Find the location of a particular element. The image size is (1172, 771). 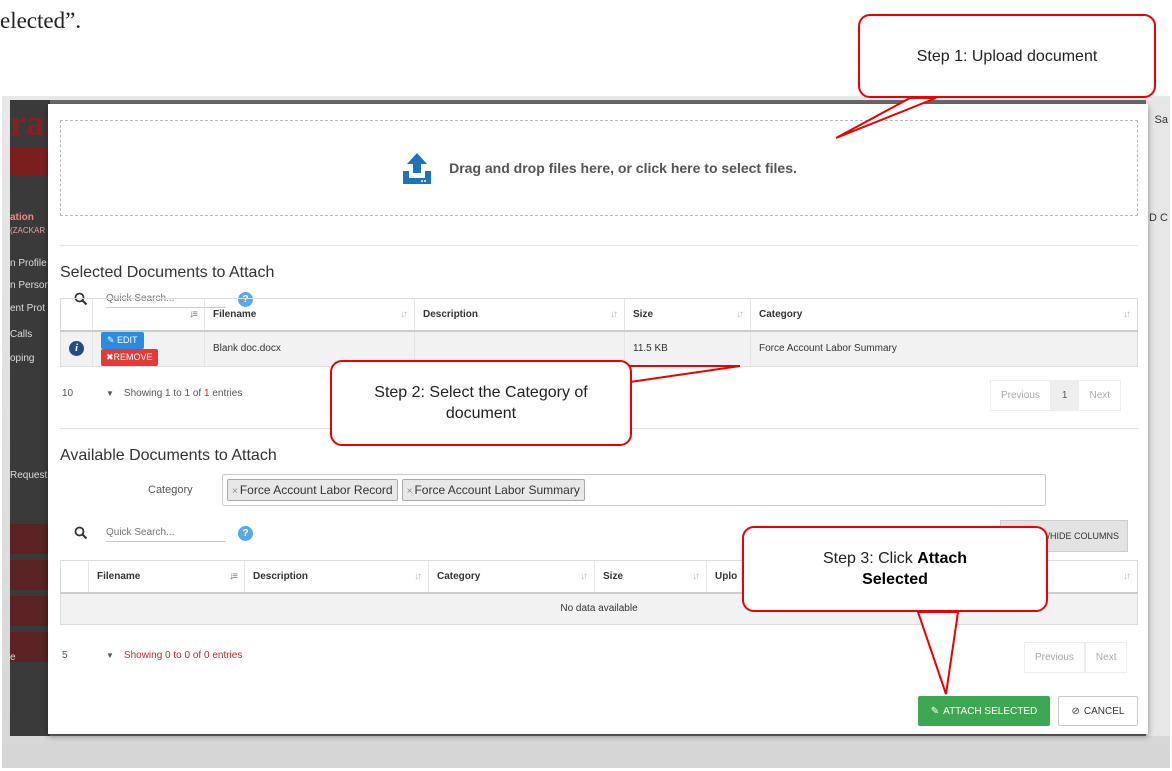

callout-3-pointer is located at coordinates (938, 653).